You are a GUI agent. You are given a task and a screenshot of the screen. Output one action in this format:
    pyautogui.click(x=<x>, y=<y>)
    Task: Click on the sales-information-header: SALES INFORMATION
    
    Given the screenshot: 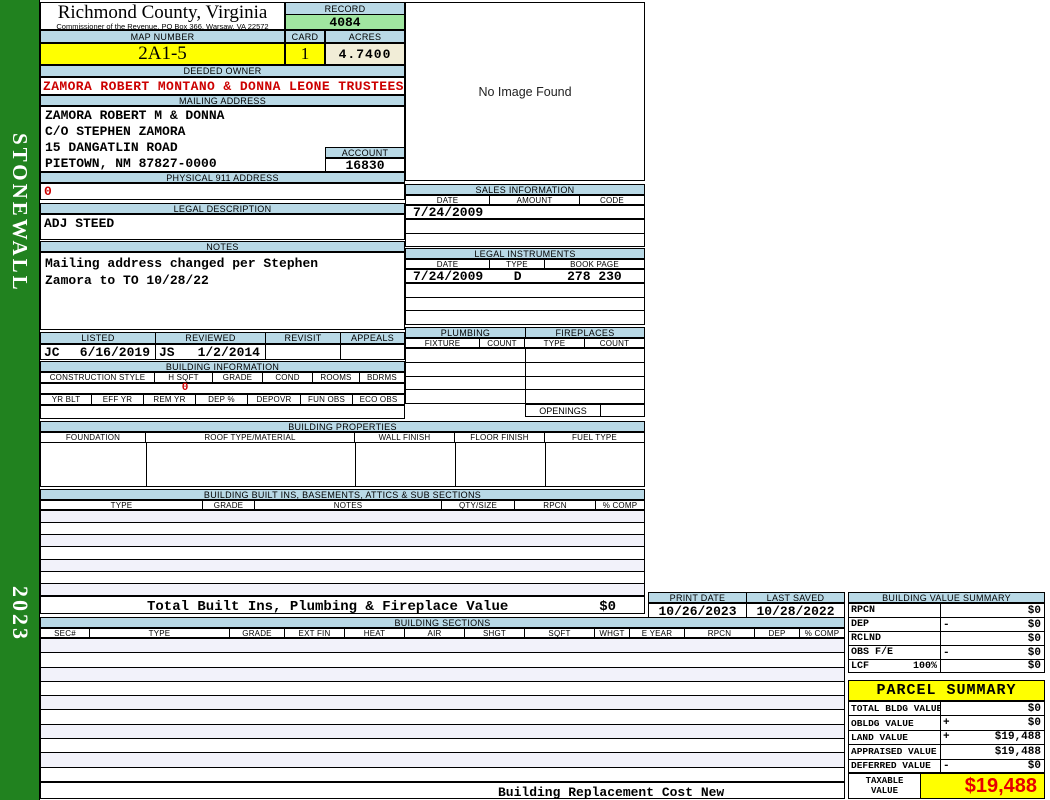 What is the action you would take?
    pyautogui.click(x=525, y=189)
    